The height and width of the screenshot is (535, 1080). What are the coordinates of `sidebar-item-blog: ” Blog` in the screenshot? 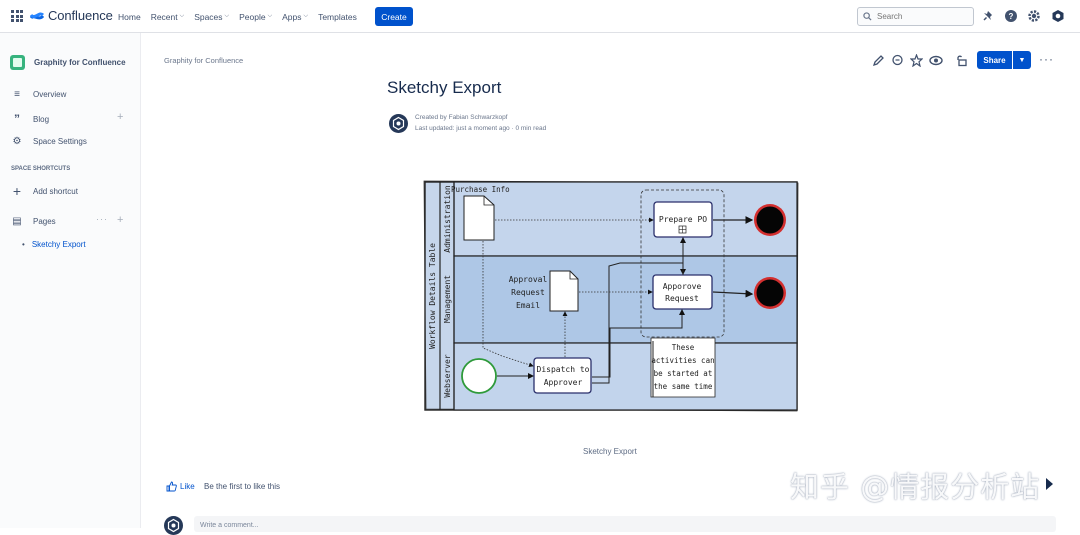 It's located at (30, 119).